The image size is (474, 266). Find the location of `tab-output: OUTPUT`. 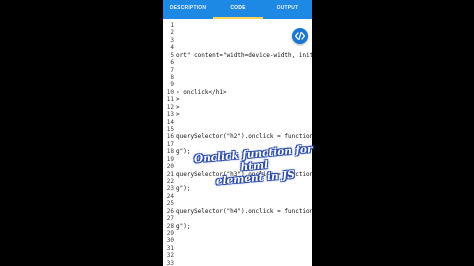

tab-output: OUTPUT is located at coordinates (287, 9).